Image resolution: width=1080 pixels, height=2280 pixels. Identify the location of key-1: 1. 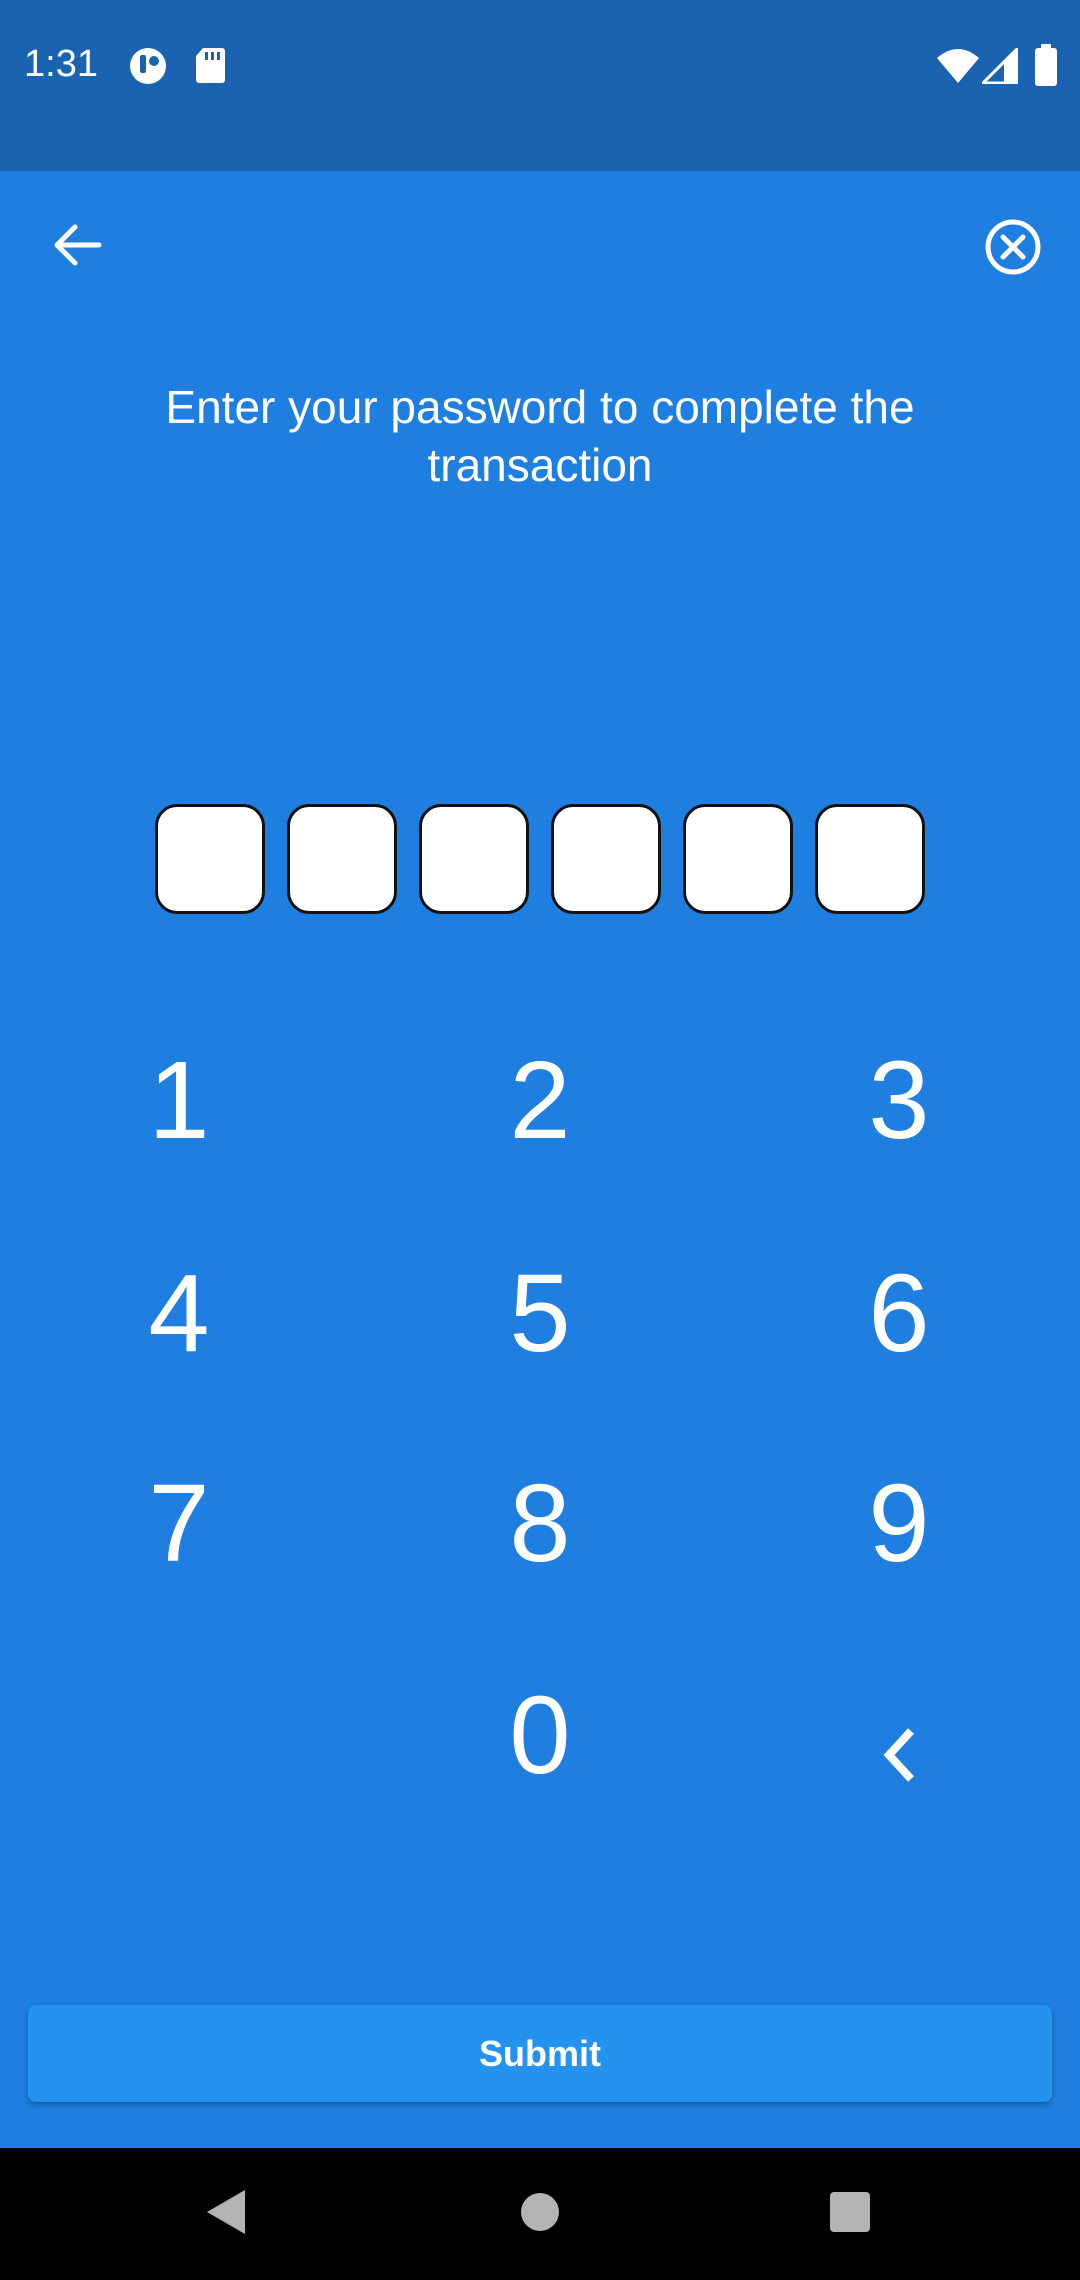
(179, 1100).